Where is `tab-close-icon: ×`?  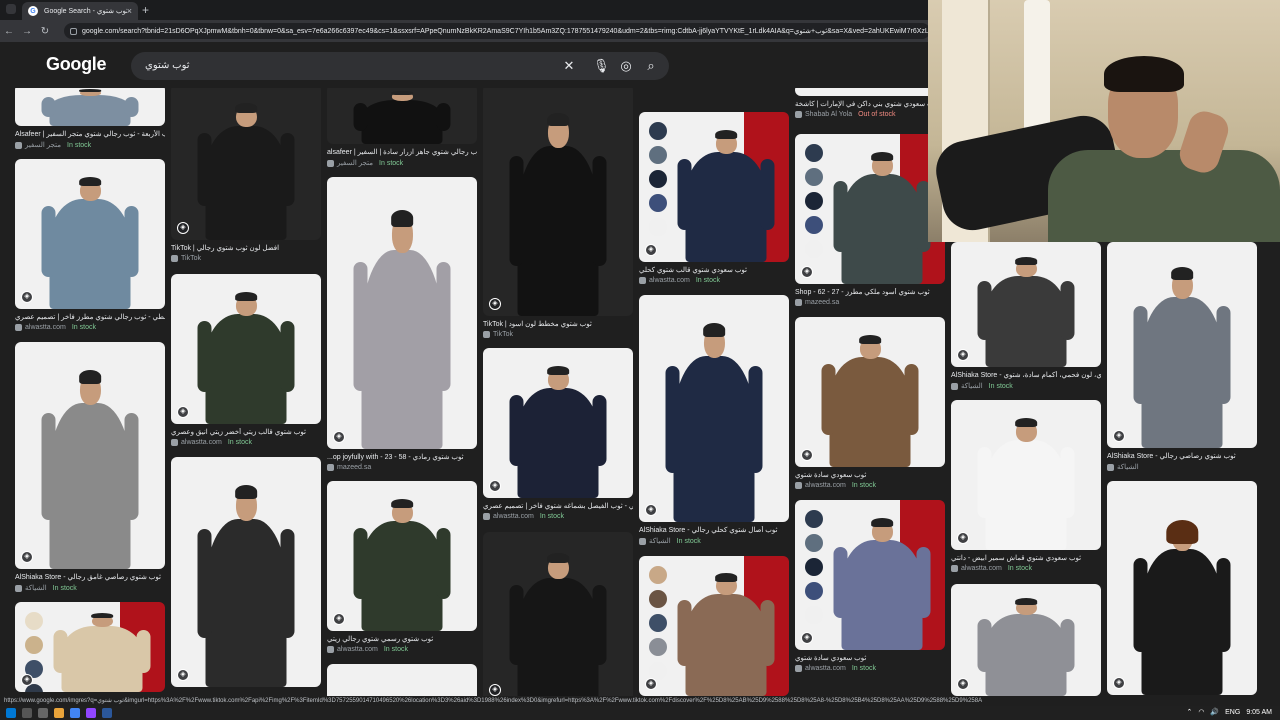 tab-close-icon: × is located at coordinates (129, 11).